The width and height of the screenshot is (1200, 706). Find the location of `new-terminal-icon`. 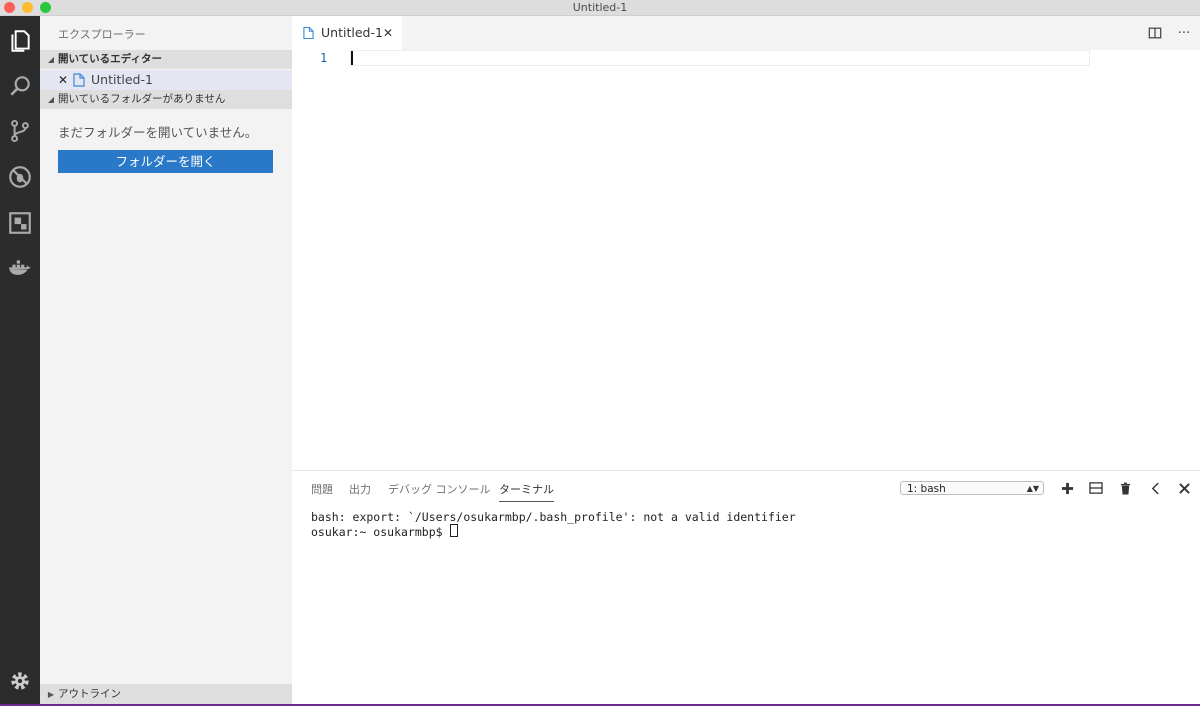

new-terminal-icon is located at coordinates (1067, 488).